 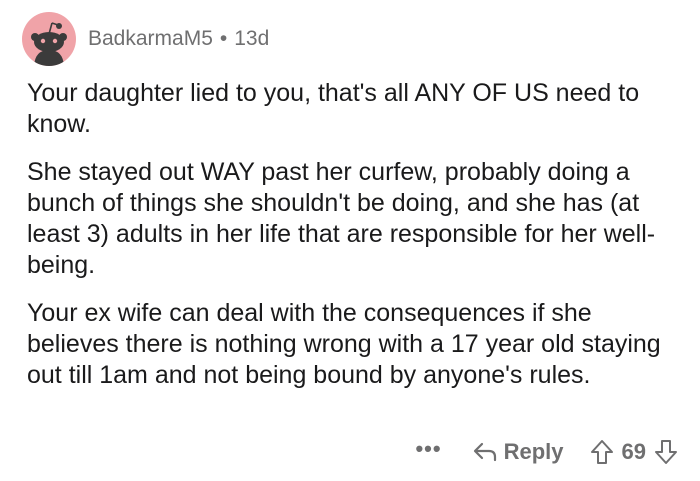 I want to click on more-dots-icon: •••, so click(x=428, y=449).